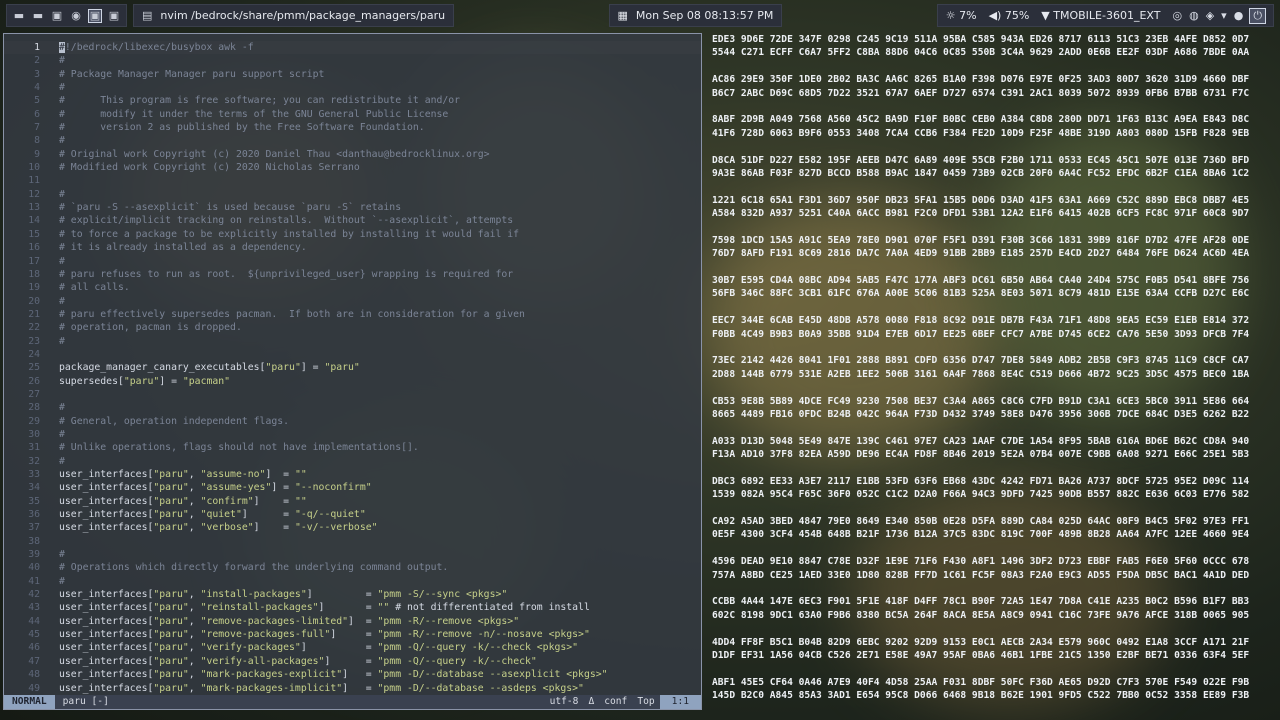  What do you see at coordinates (352, 60) in the screenshot?
I see `code-line: 2 #` at bounding box center [352, 60].